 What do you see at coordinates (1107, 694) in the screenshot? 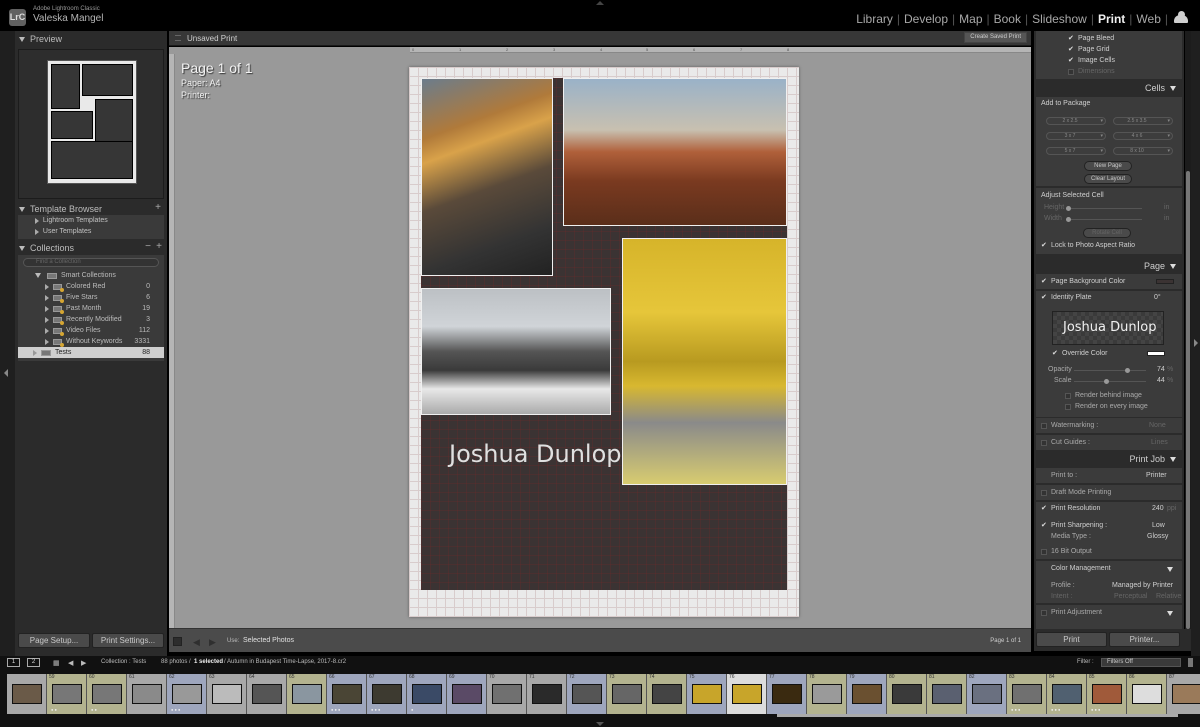
I see `filmstrip-thumbnail: 85 ● ● ●` at bounding box center [1107, 694].